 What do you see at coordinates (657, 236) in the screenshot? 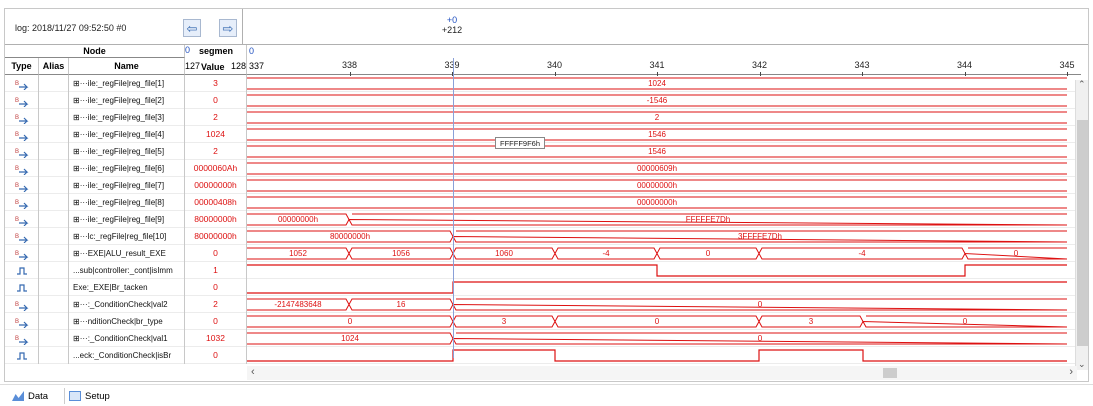
I see `signal-waveform: 80000000h 3FFFFE7Dh` at bounding box center [657, 236].